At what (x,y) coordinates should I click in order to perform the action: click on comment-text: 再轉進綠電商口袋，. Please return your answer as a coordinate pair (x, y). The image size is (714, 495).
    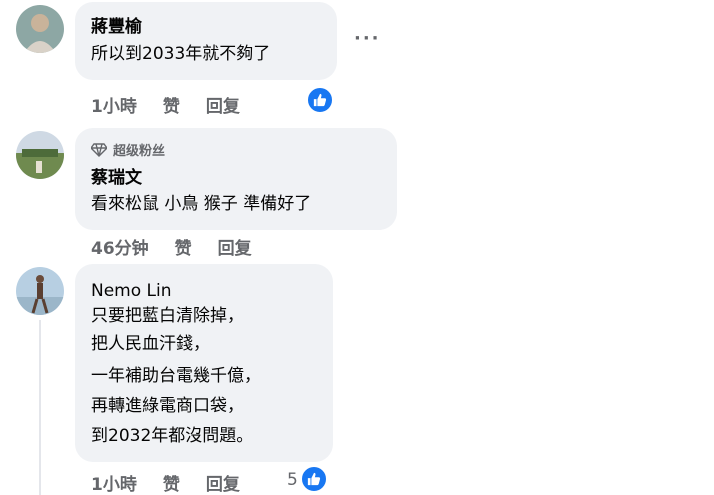
    Looking at the image, I should click on (167, 406).